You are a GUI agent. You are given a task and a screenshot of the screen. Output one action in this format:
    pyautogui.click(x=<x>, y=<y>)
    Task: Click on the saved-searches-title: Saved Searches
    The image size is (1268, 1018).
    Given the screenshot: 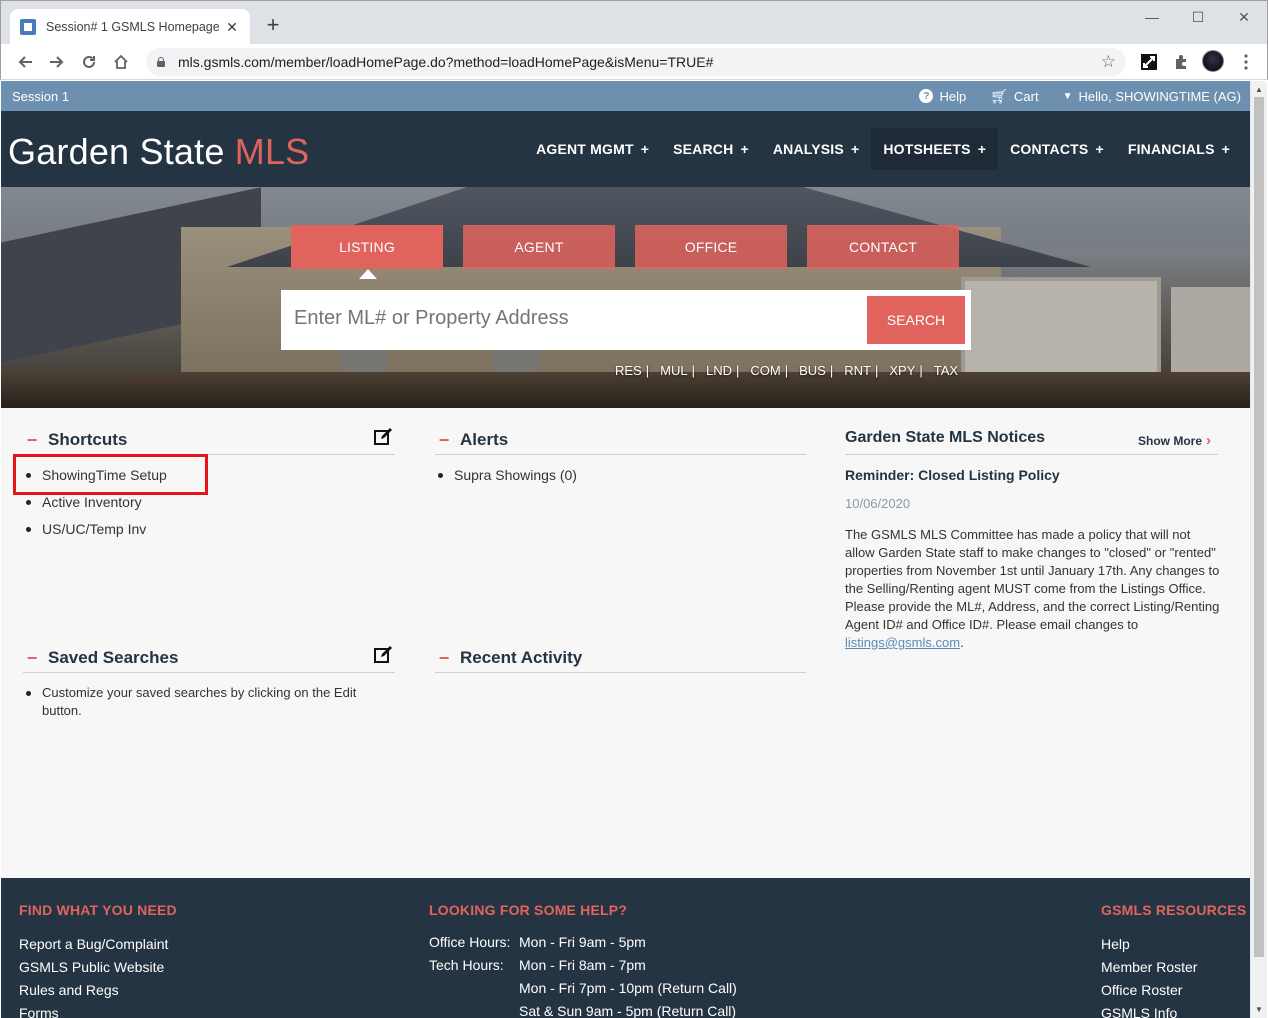 What is the action you would take?
    pyautogui.click(x=113, y=657)
    